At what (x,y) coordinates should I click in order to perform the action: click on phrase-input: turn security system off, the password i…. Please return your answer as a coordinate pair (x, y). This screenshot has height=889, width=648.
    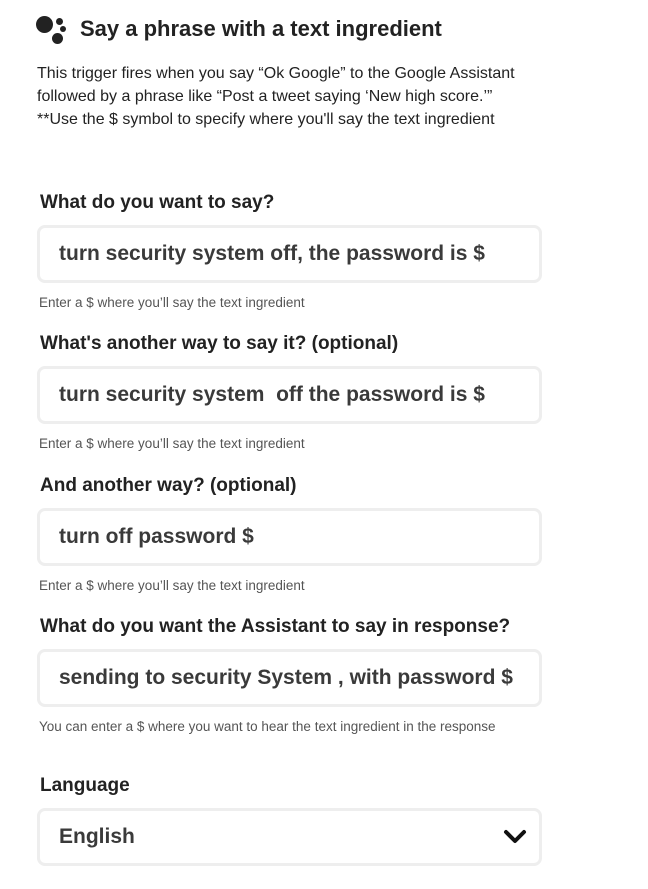
    Looking at the image, I should click on (289, 254).